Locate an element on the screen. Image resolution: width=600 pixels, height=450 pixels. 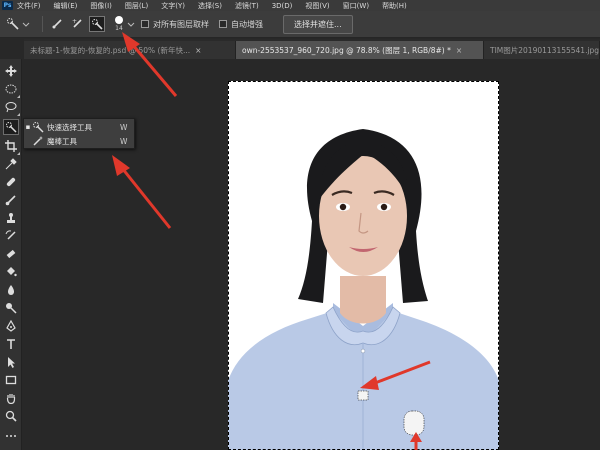
menu-edit: 编辑(E) is located at coordinates (66, 6).